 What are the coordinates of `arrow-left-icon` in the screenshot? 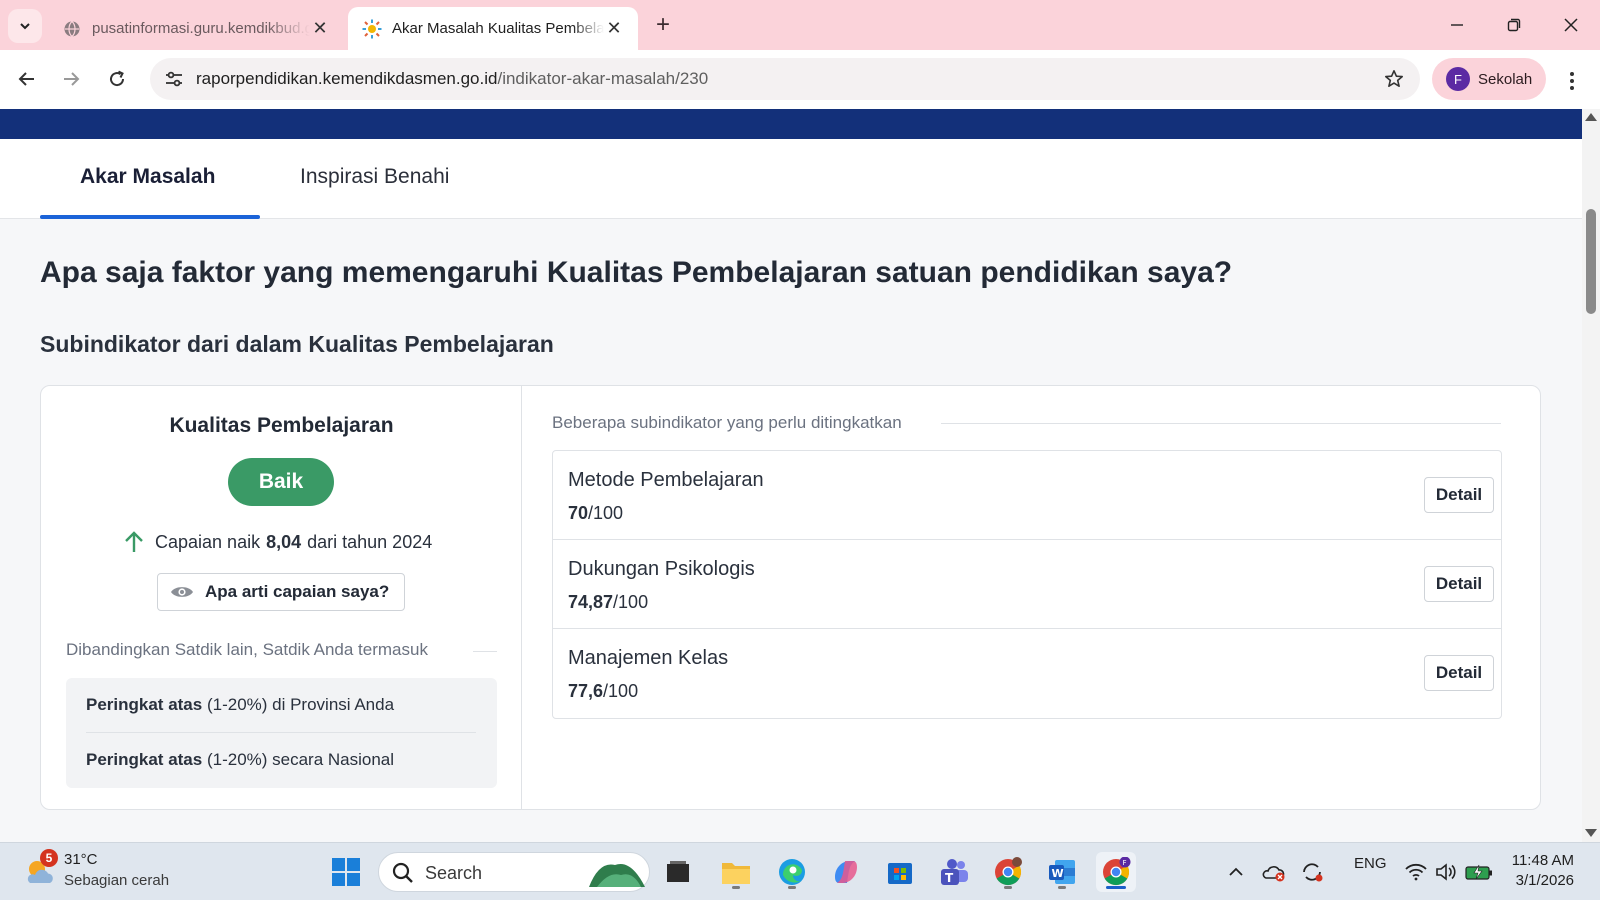 It's located at (26, 79).